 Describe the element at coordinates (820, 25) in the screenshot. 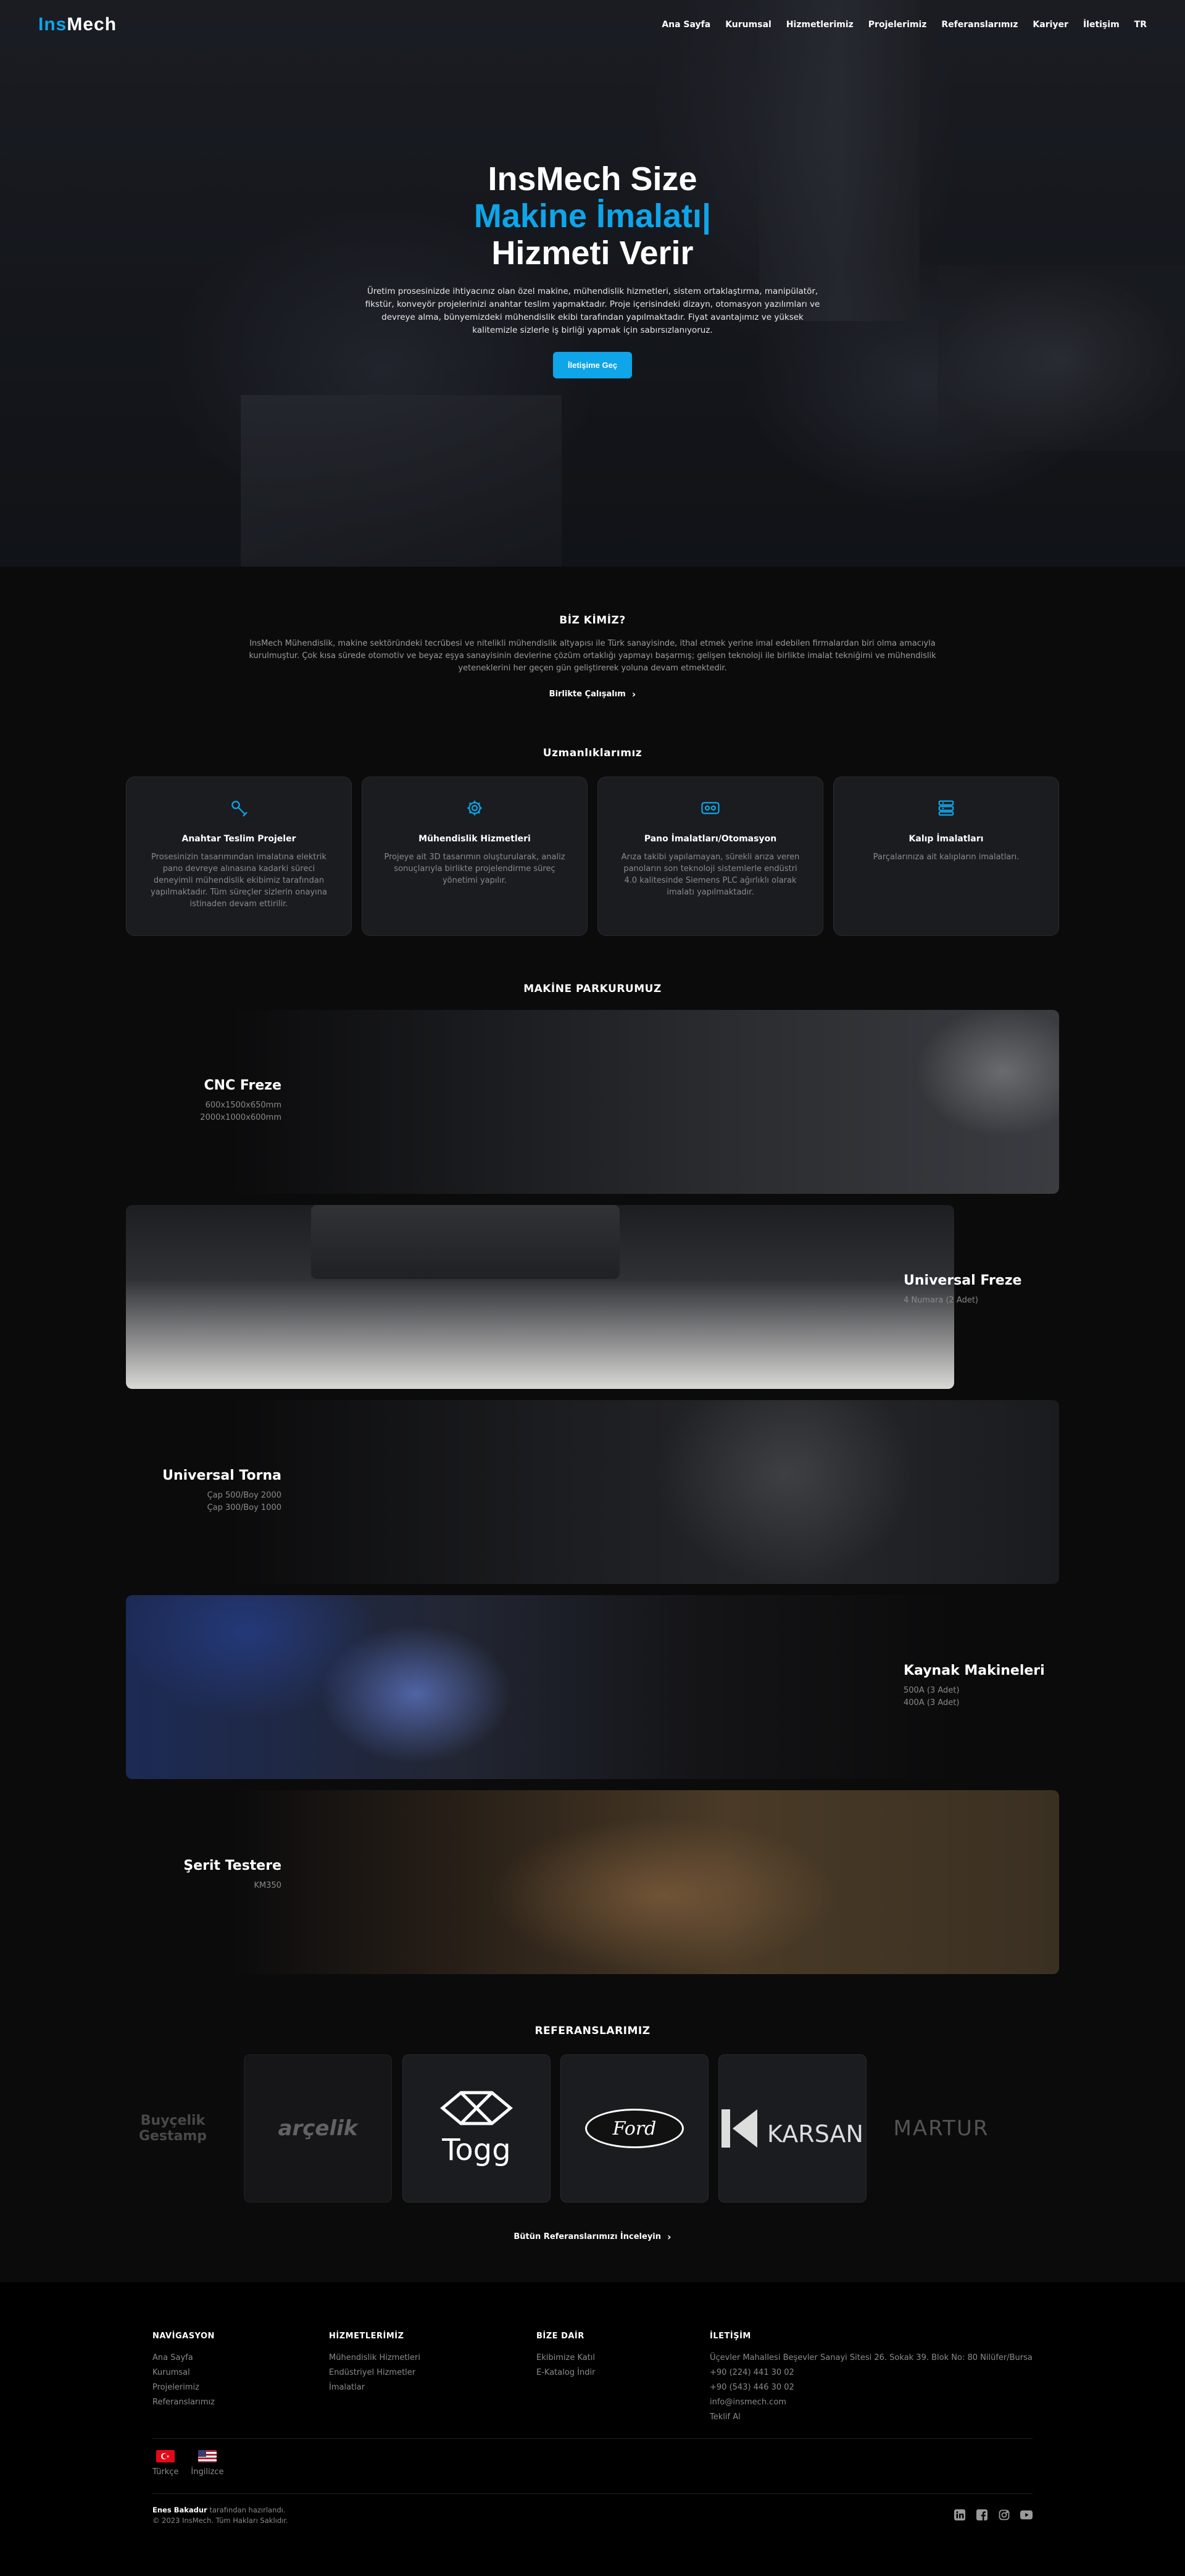

I see `nav-item-hizmetlerimiz: Hizmetlerimiz` at that location.